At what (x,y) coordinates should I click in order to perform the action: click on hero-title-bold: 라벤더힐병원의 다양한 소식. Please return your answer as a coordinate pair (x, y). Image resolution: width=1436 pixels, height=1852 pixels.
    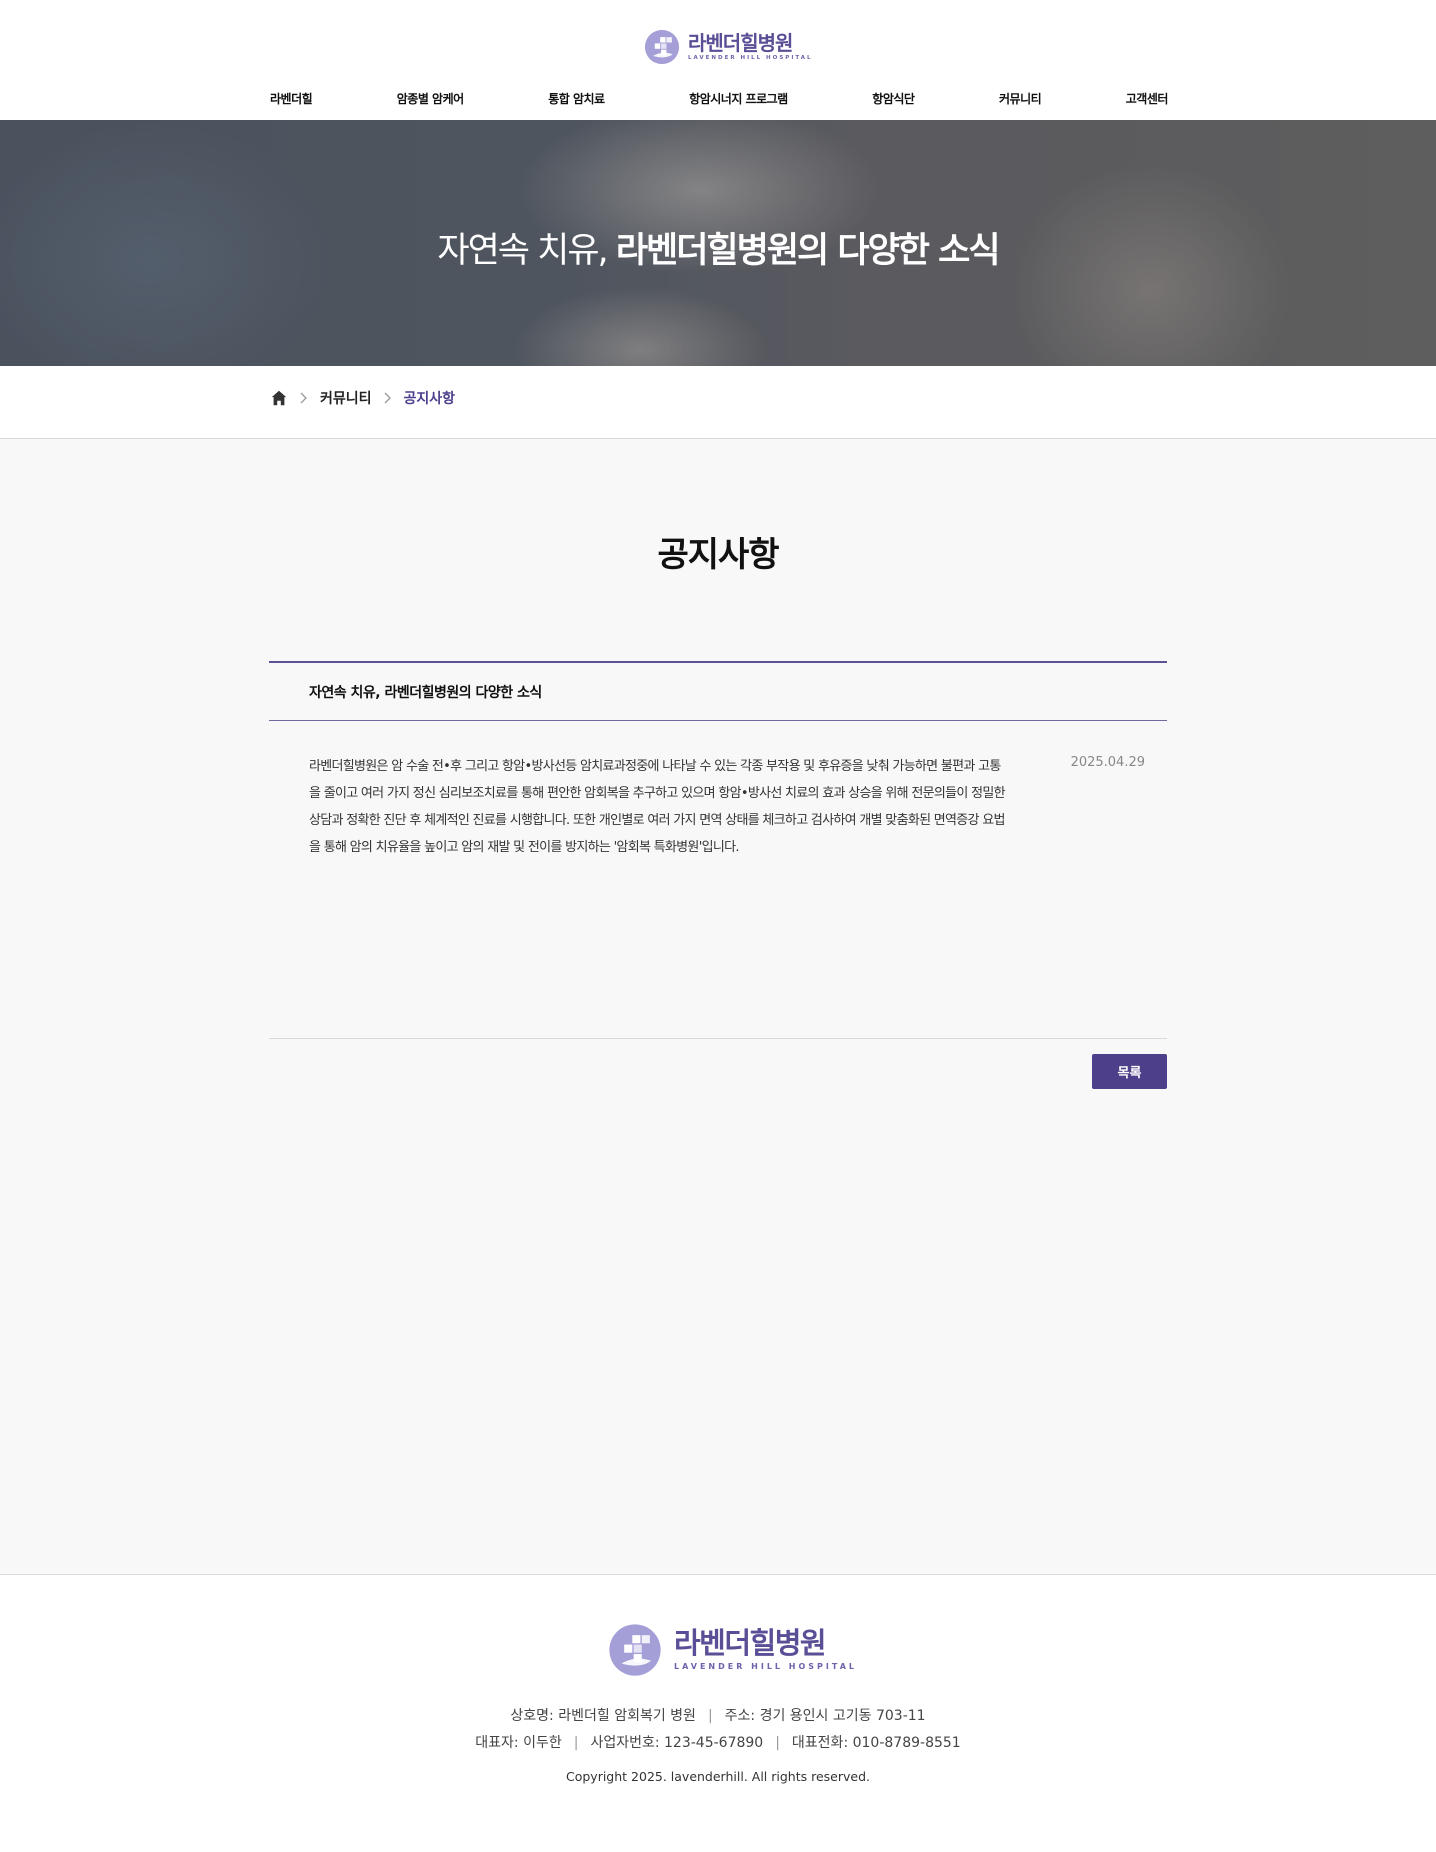
    Looking at the image, I should click on (808, 251).